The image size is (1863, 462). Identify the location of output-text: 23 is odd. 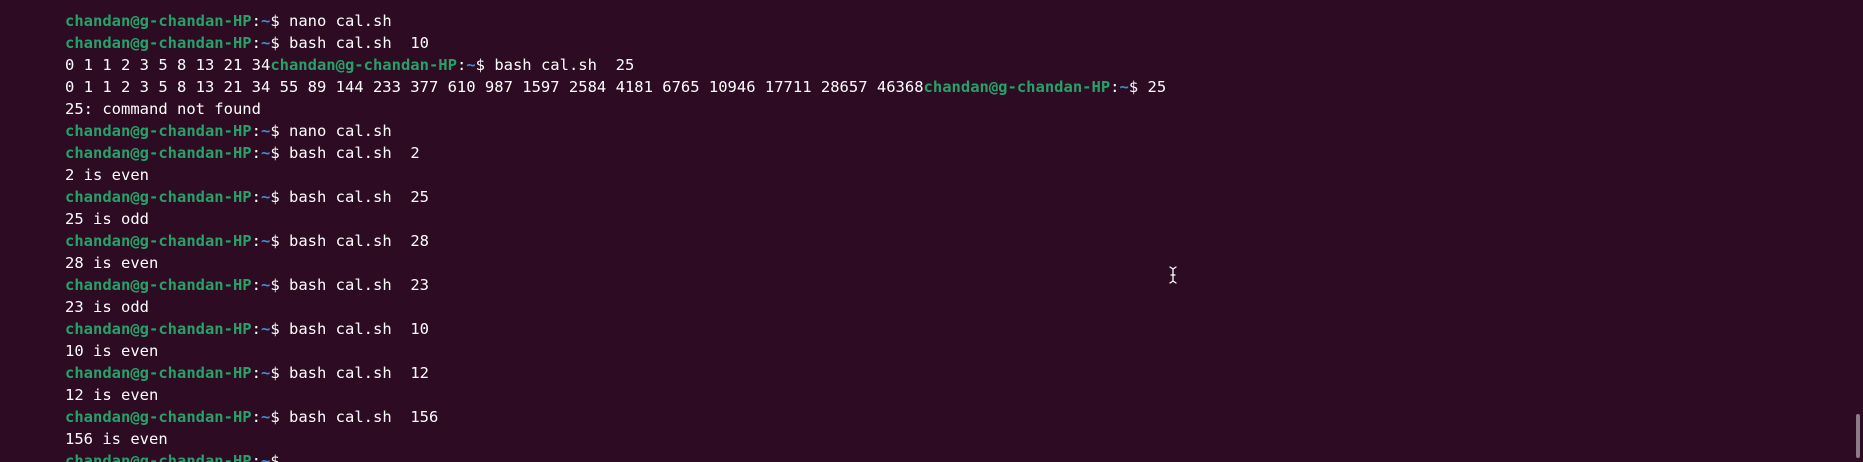
(107, 307).